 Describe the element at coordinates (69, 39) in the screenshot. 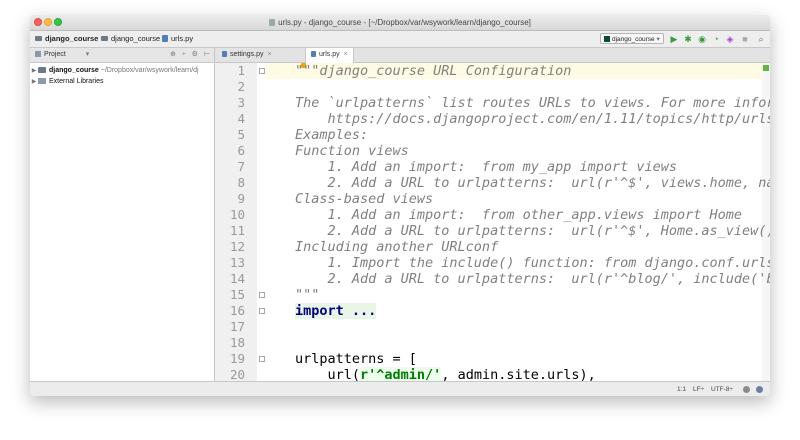

I see `breadcrumb-project: django_course›` at that location.